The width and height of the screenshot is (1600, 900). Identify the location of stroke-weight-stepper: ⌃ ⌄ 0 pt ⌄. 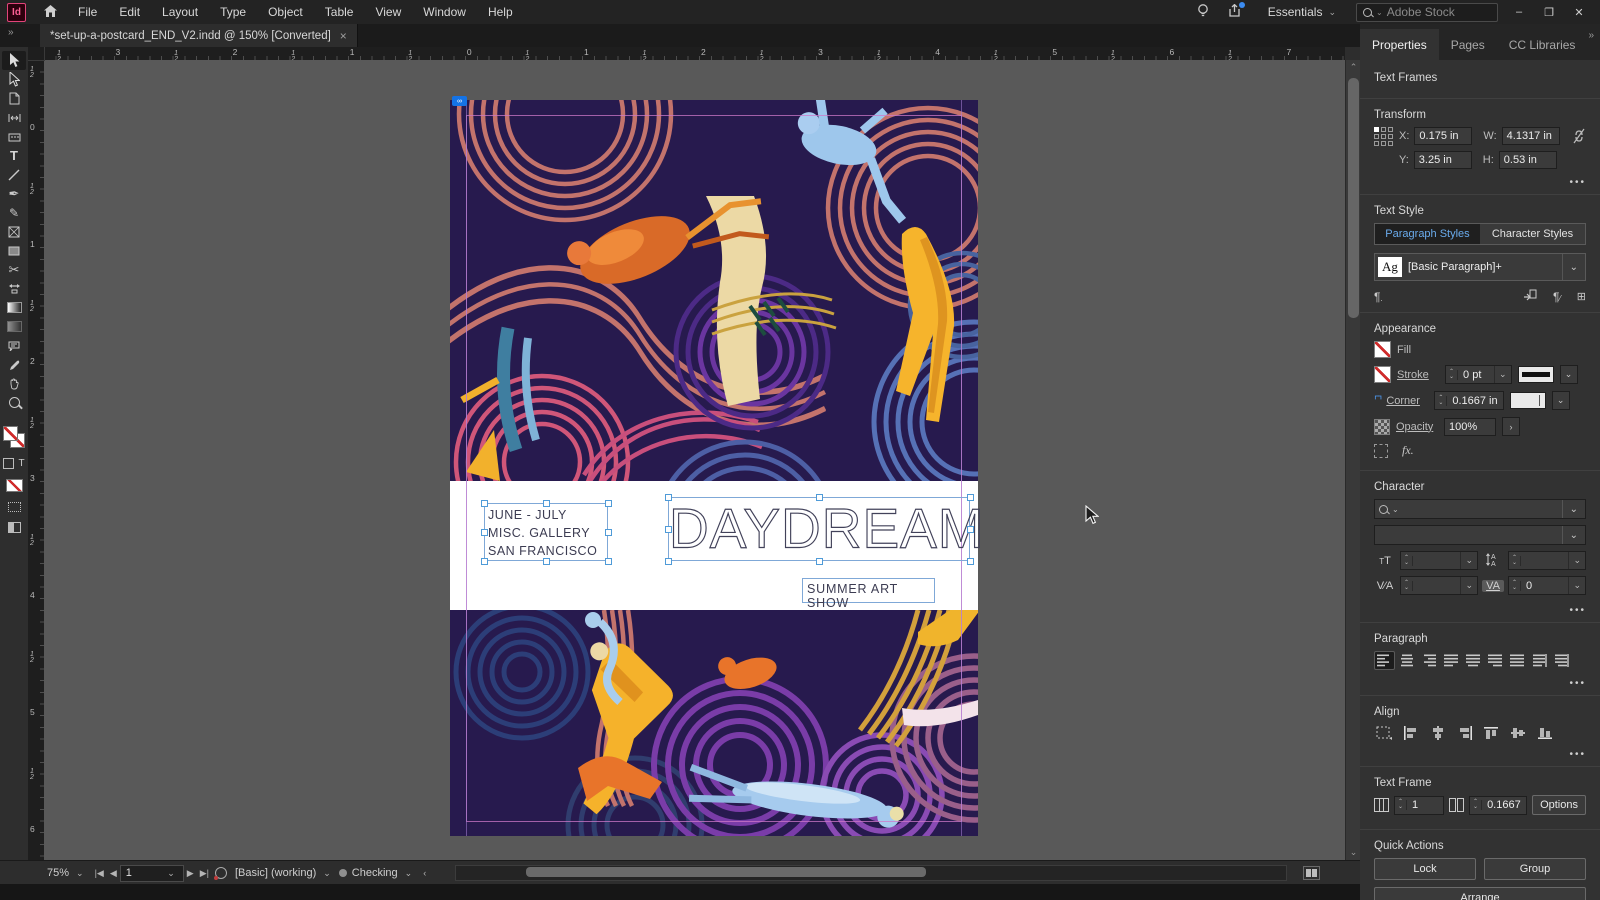
(1478, 374).